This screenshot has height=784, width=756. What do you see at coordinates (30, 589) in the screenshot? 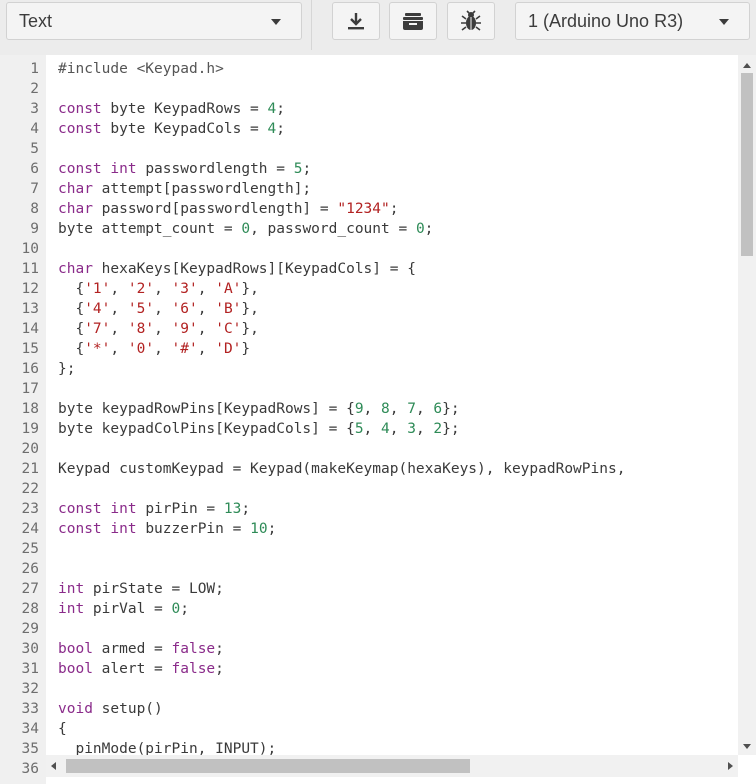
I see `line-number: 27` at bounding box center [30, 589].